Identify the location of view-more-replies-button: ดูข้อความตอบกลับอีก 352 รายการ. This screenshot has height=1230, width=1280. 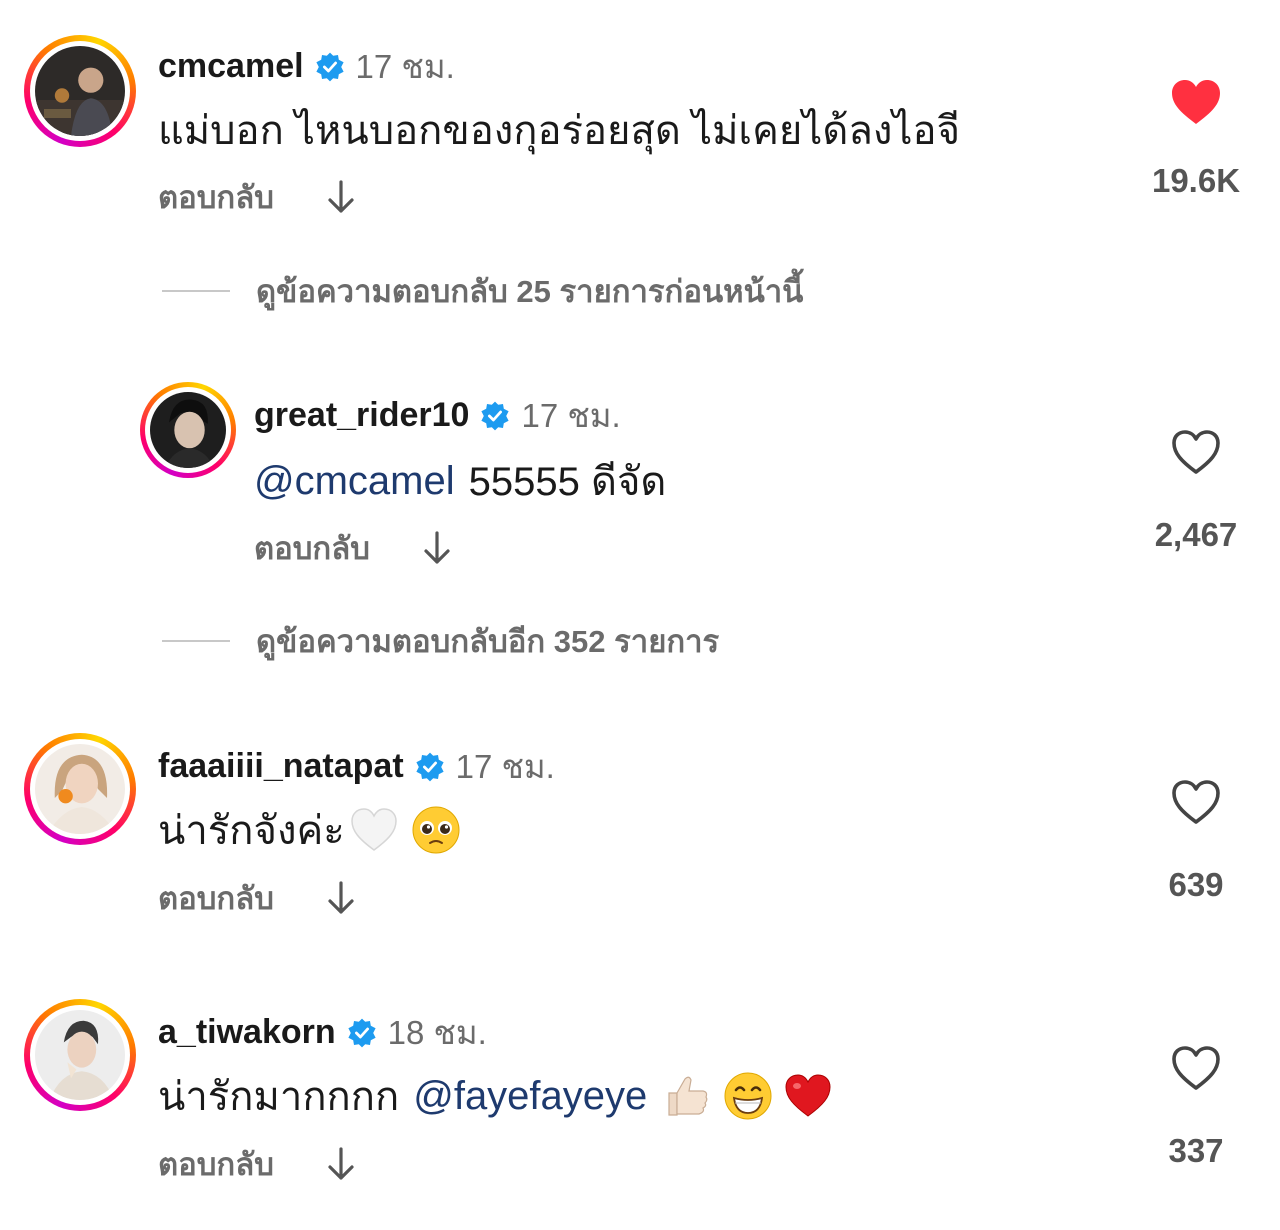
(440, 641).